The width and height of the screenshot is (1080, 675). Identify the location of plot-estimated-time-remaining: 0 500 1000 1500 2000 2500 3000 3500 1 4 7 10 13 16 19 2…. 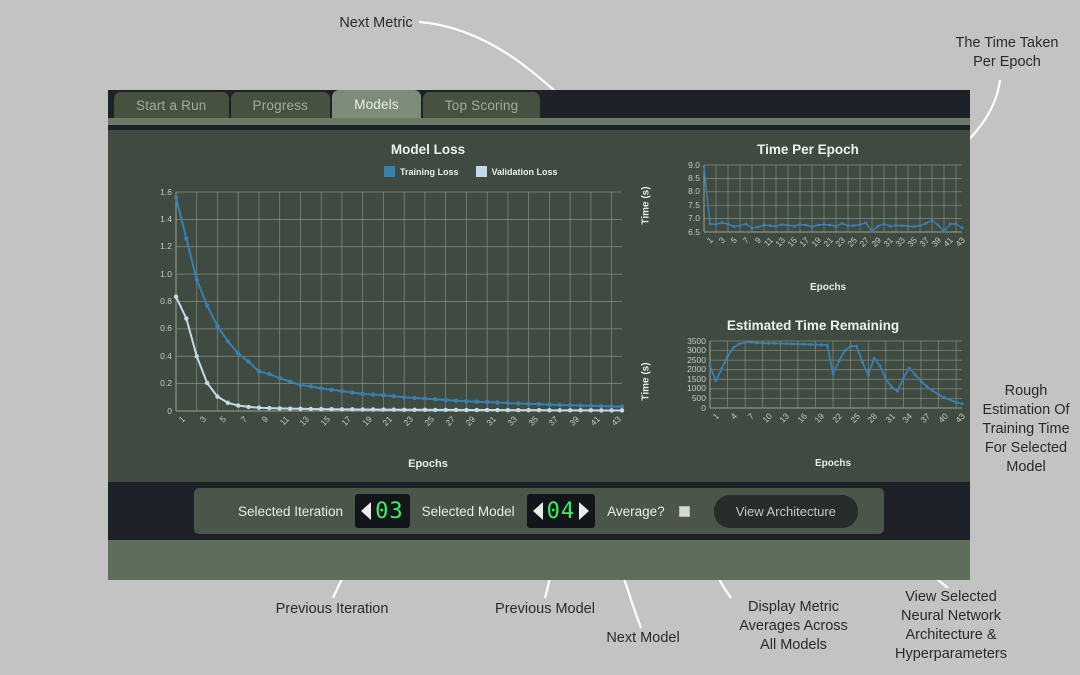
(823, 380).